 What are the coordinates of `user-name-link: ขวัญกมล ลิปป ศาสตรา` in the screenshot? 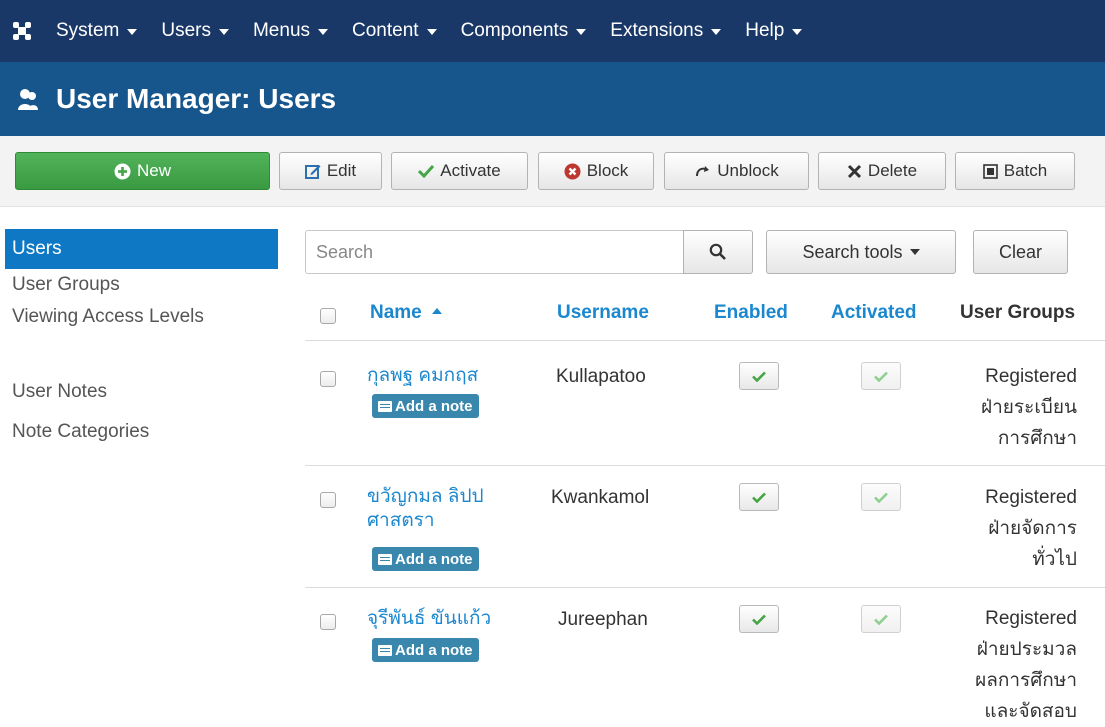 It's located at (425, 509).